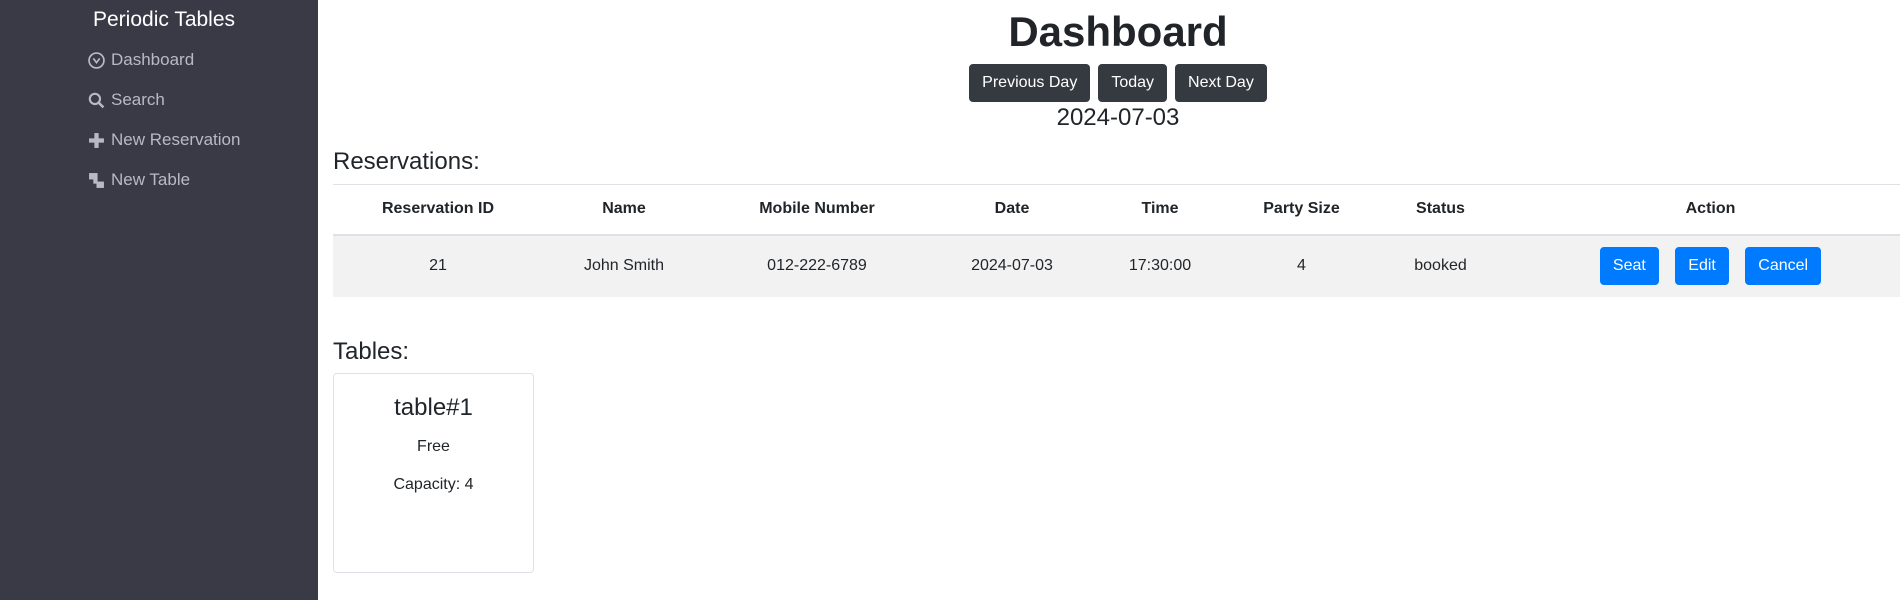 Image resolution: width=1900 pixels, height=600 pixels. I want to click on reservation-id-cell: 21, so click(438, 265).